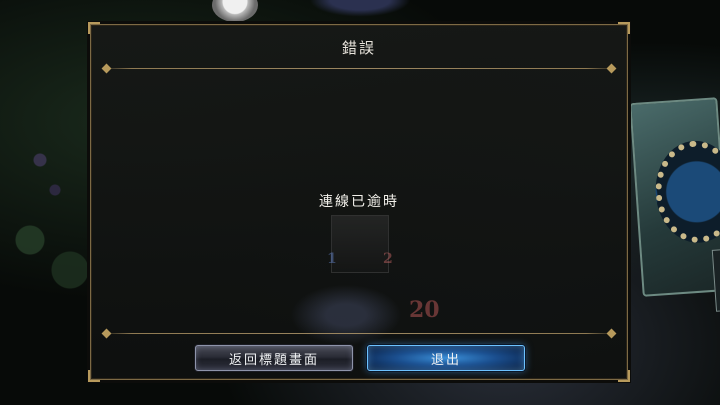 Image resolution: width=720 pixels, height=405 pixels. Describe the element at coordinates (358, 48) in the screenshot. I see `dialog-title: 錯誤` at that location.